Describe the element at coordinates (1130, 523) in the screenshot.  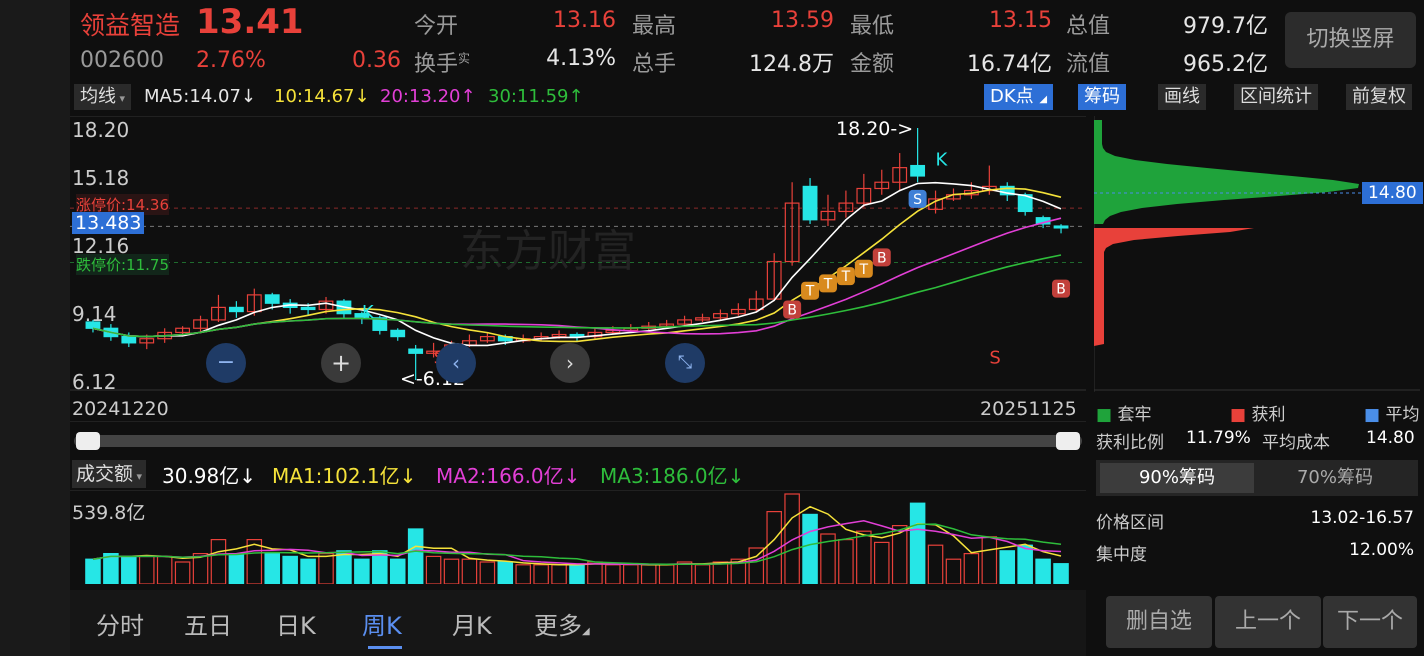
I see `price-range-label: 价格区间` at that location.